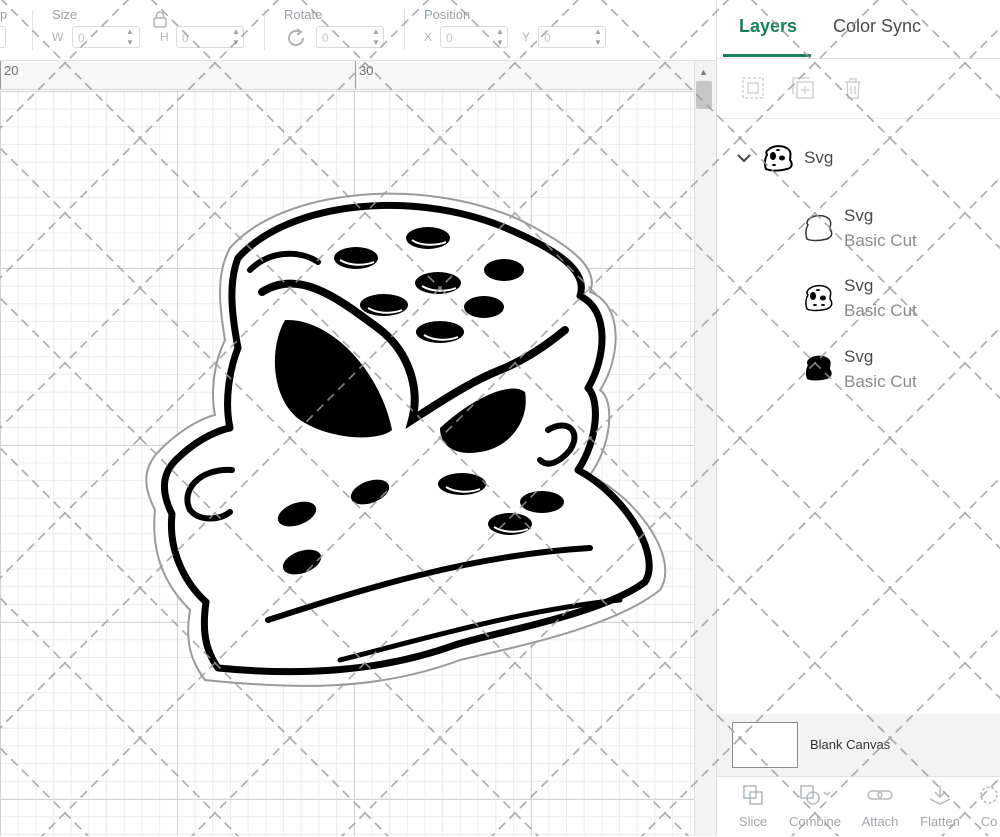 The image size is (1000, 837). What do you see at coordinates (753, 88) in the screenshot?
I see `group-icon` at bounding box center [753, 88].